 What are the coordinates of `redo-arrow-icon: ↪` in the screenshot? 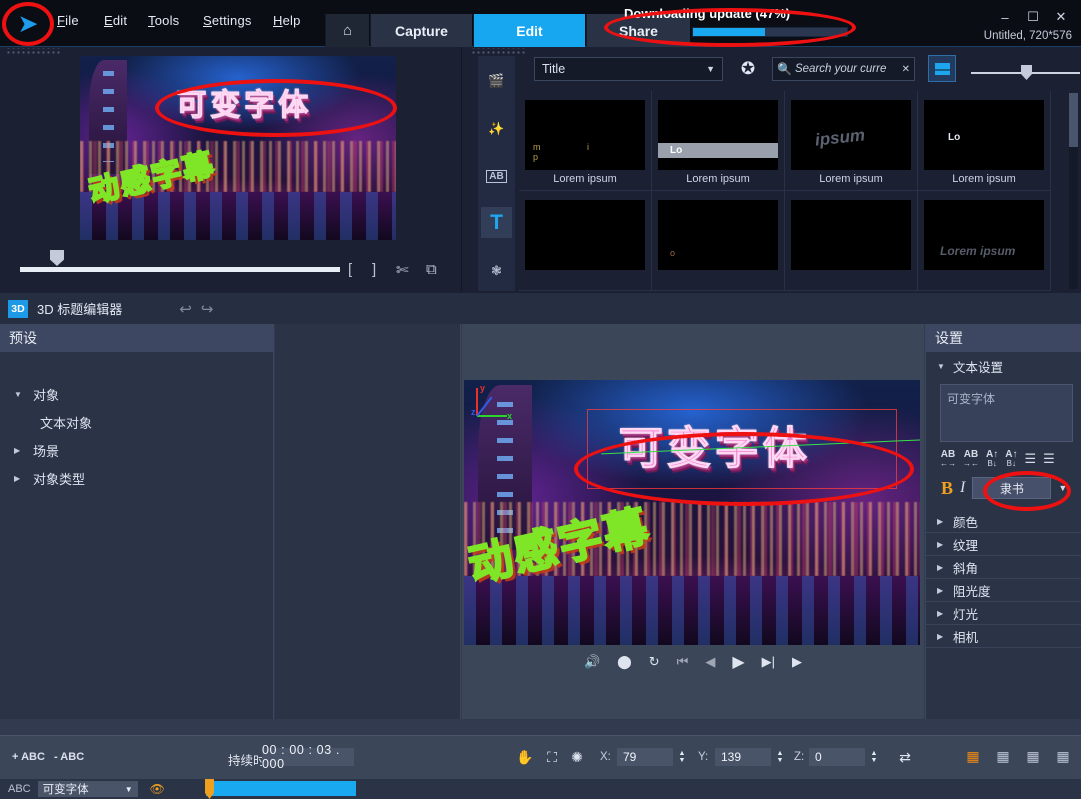 It's located at (207, 309).